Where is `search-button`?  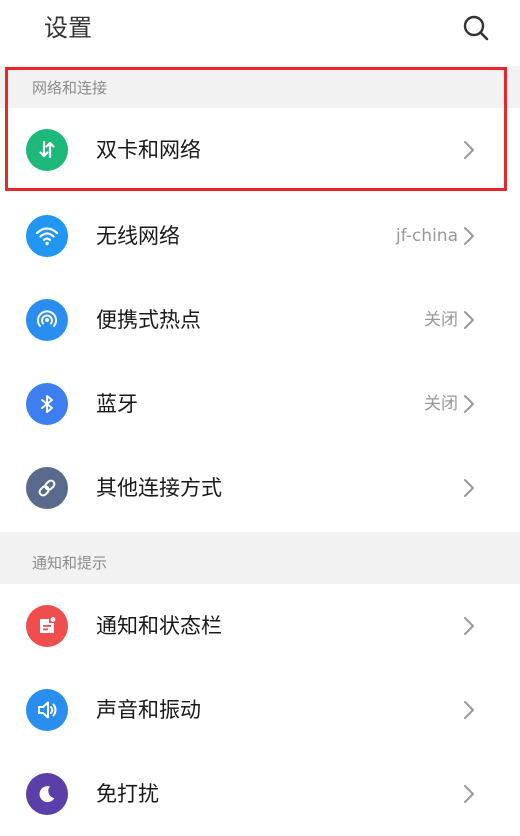
search-button is located at coordinates (476, 28).